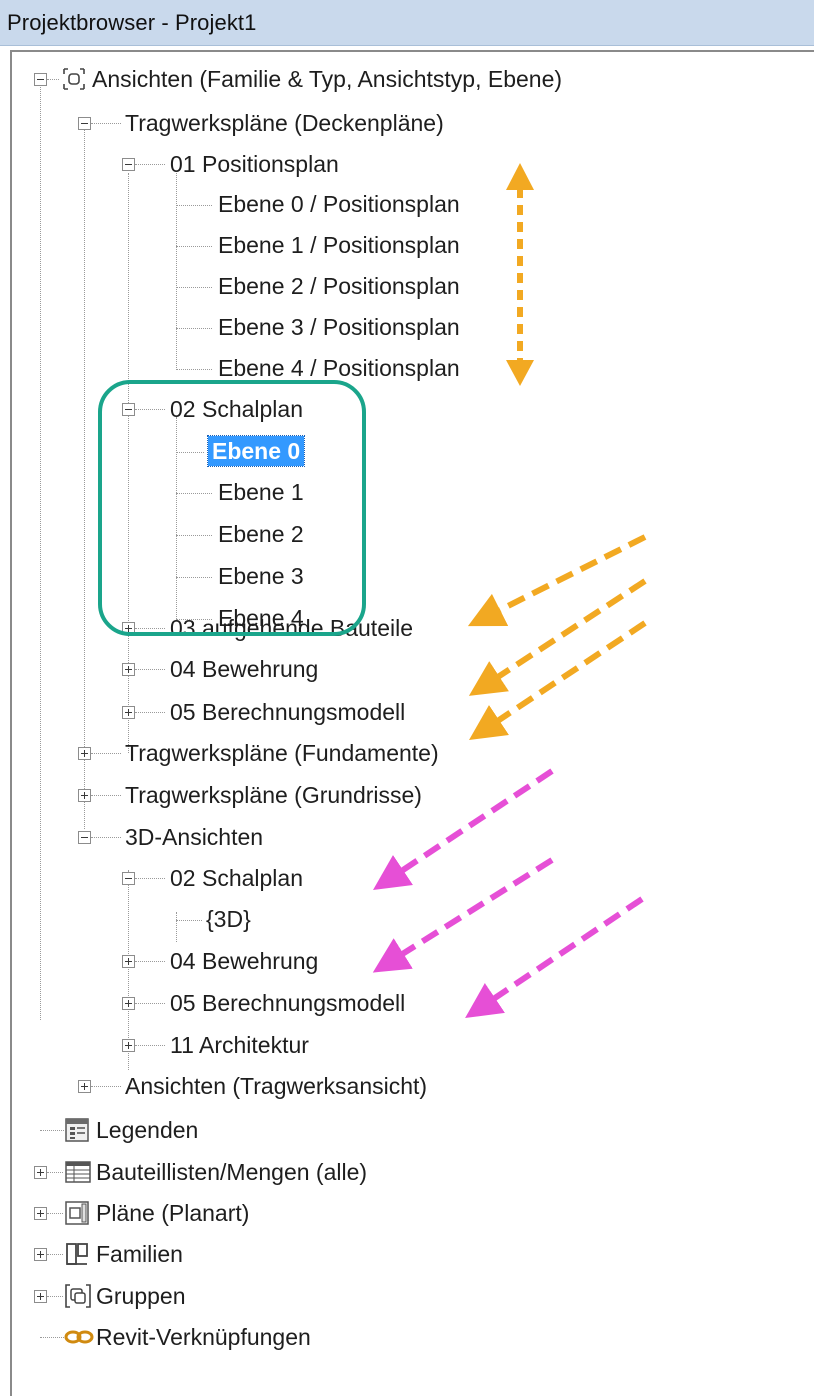 The width and height of the screenshot is (814, 1396). What do you see at coordinates (339, 245) in the screenshot?
I see `node-label: Ebene 1 / Positionsplan` at bounding box center [339, 245].